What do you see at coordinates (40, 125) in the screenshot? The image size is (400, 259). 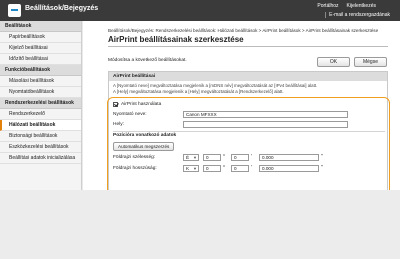 I see `sidebar-item-network: Hálózati beállítások` at bounding box center [40, 125].